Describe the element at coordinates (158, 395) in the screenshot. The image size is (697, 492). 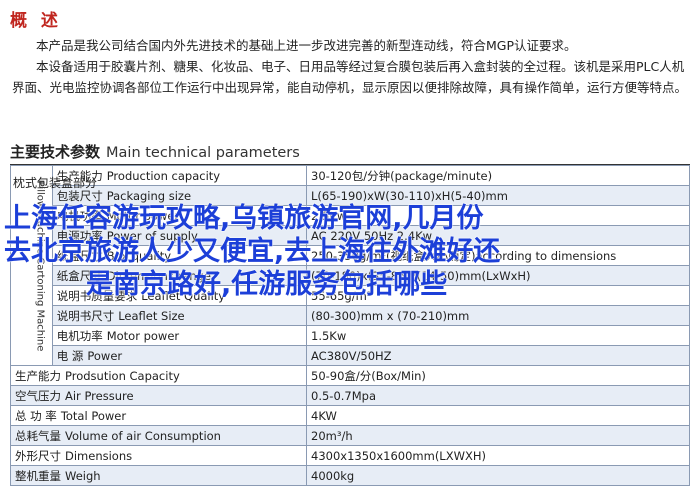
I see `param-label: 空气压力 Air Pressure` at that location.